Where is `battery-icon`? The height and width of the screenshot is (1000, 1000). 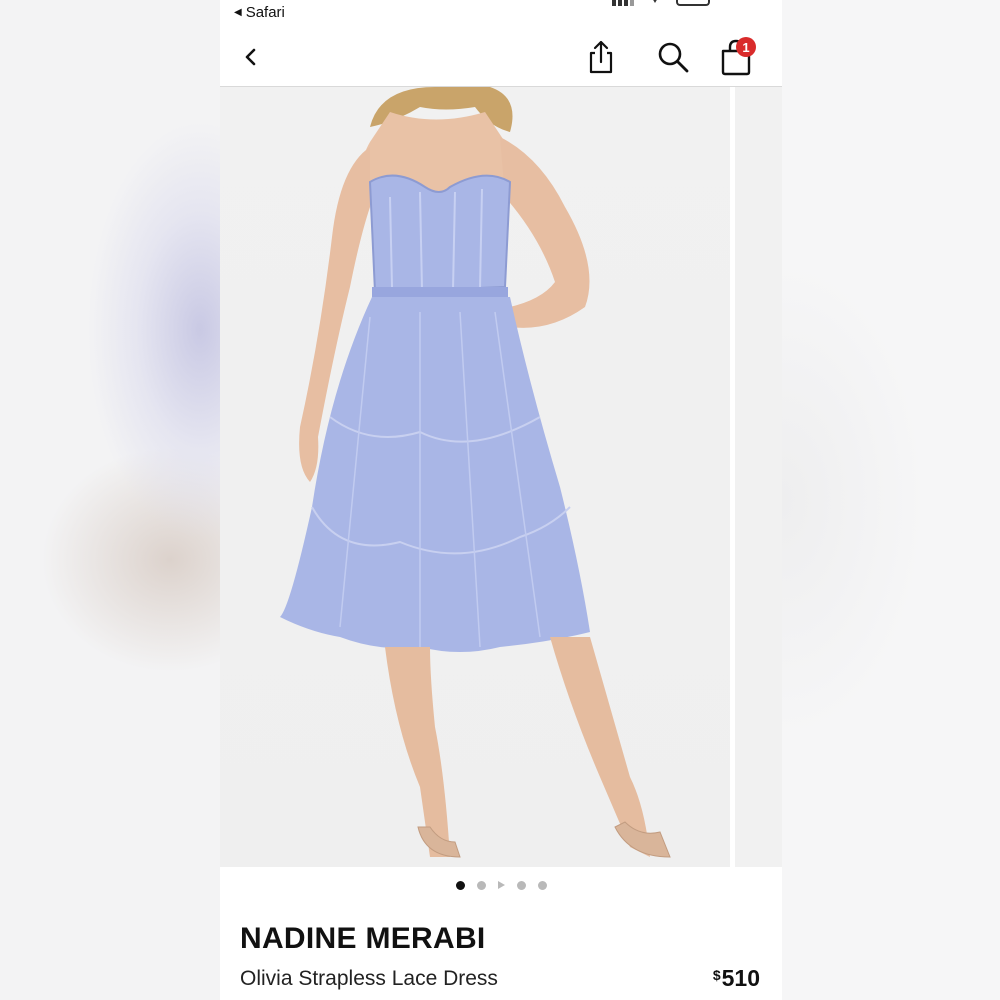 battery-icon is located at coordinates (693, 3).